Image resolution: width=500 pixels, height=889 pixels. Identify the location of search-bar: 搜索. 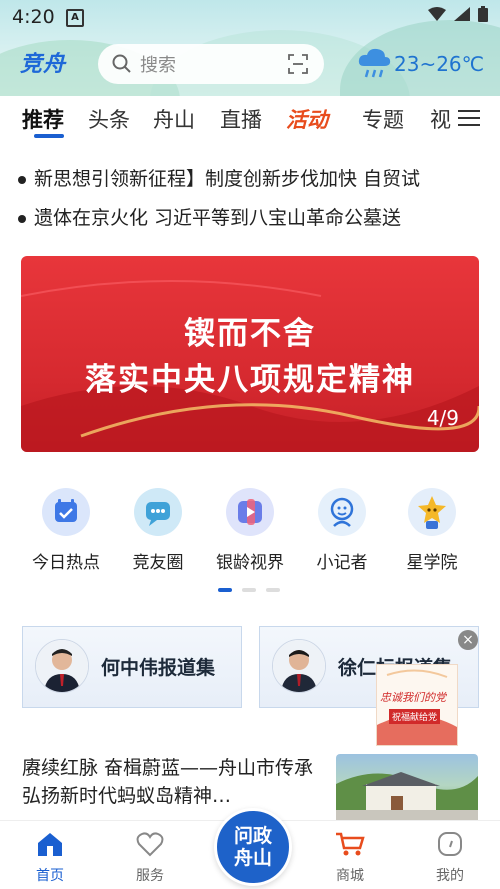
(211, 64).